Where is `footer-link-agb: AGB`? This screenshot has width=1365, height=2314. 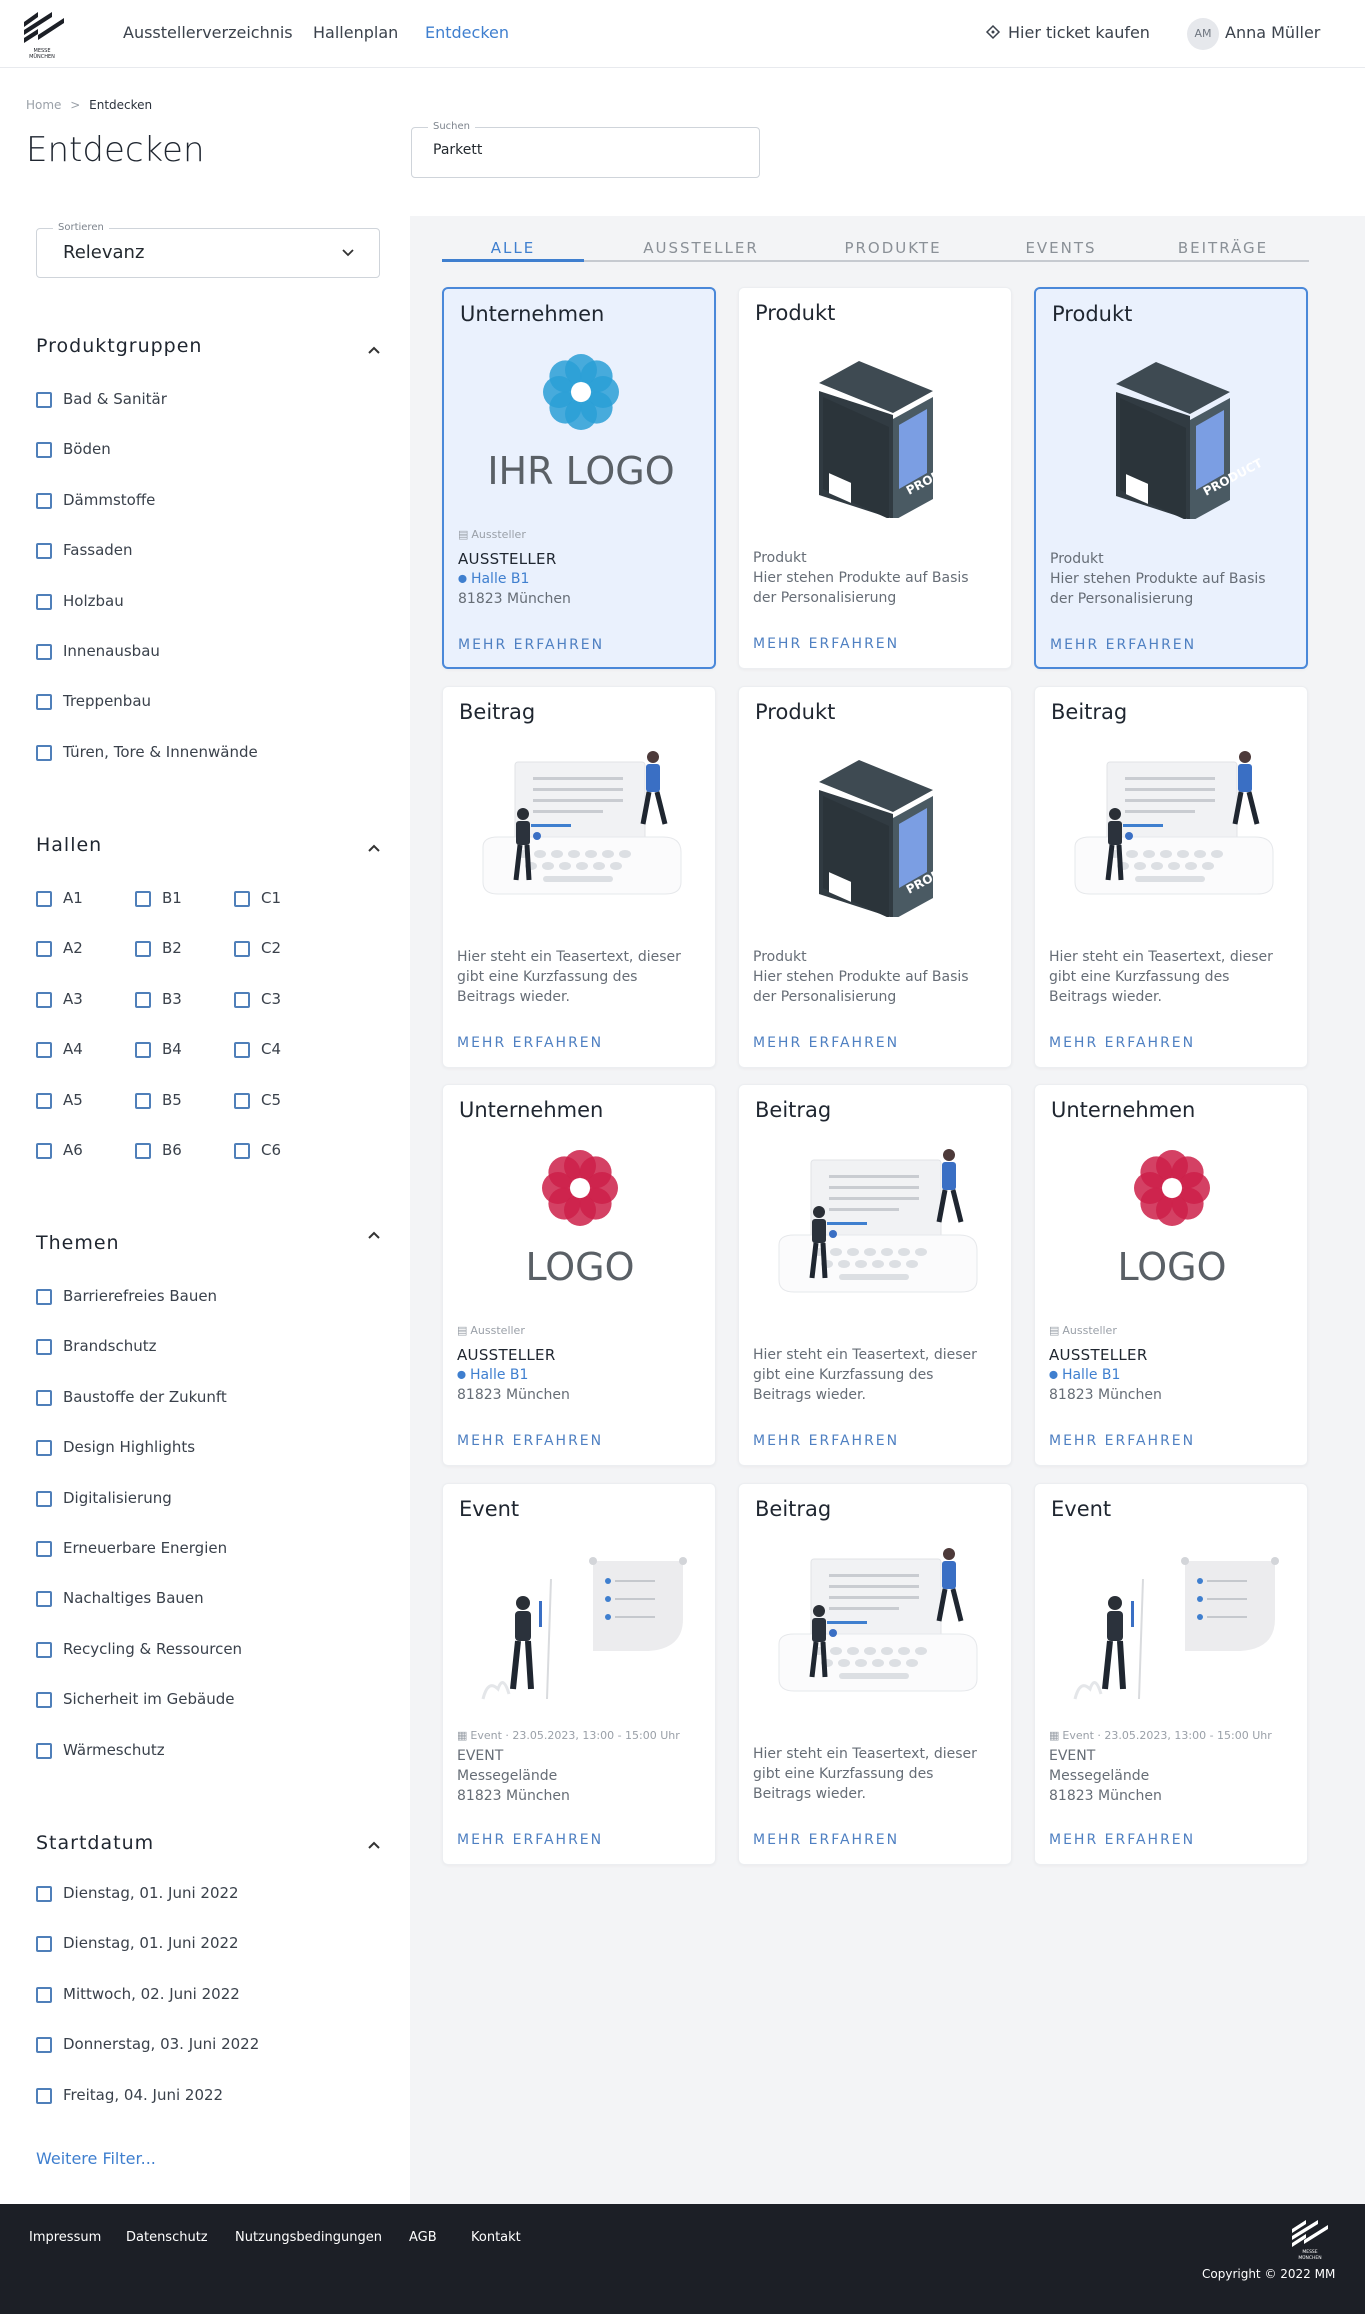
footer-link-agb: AGB is located at coordinates (423, 2237).